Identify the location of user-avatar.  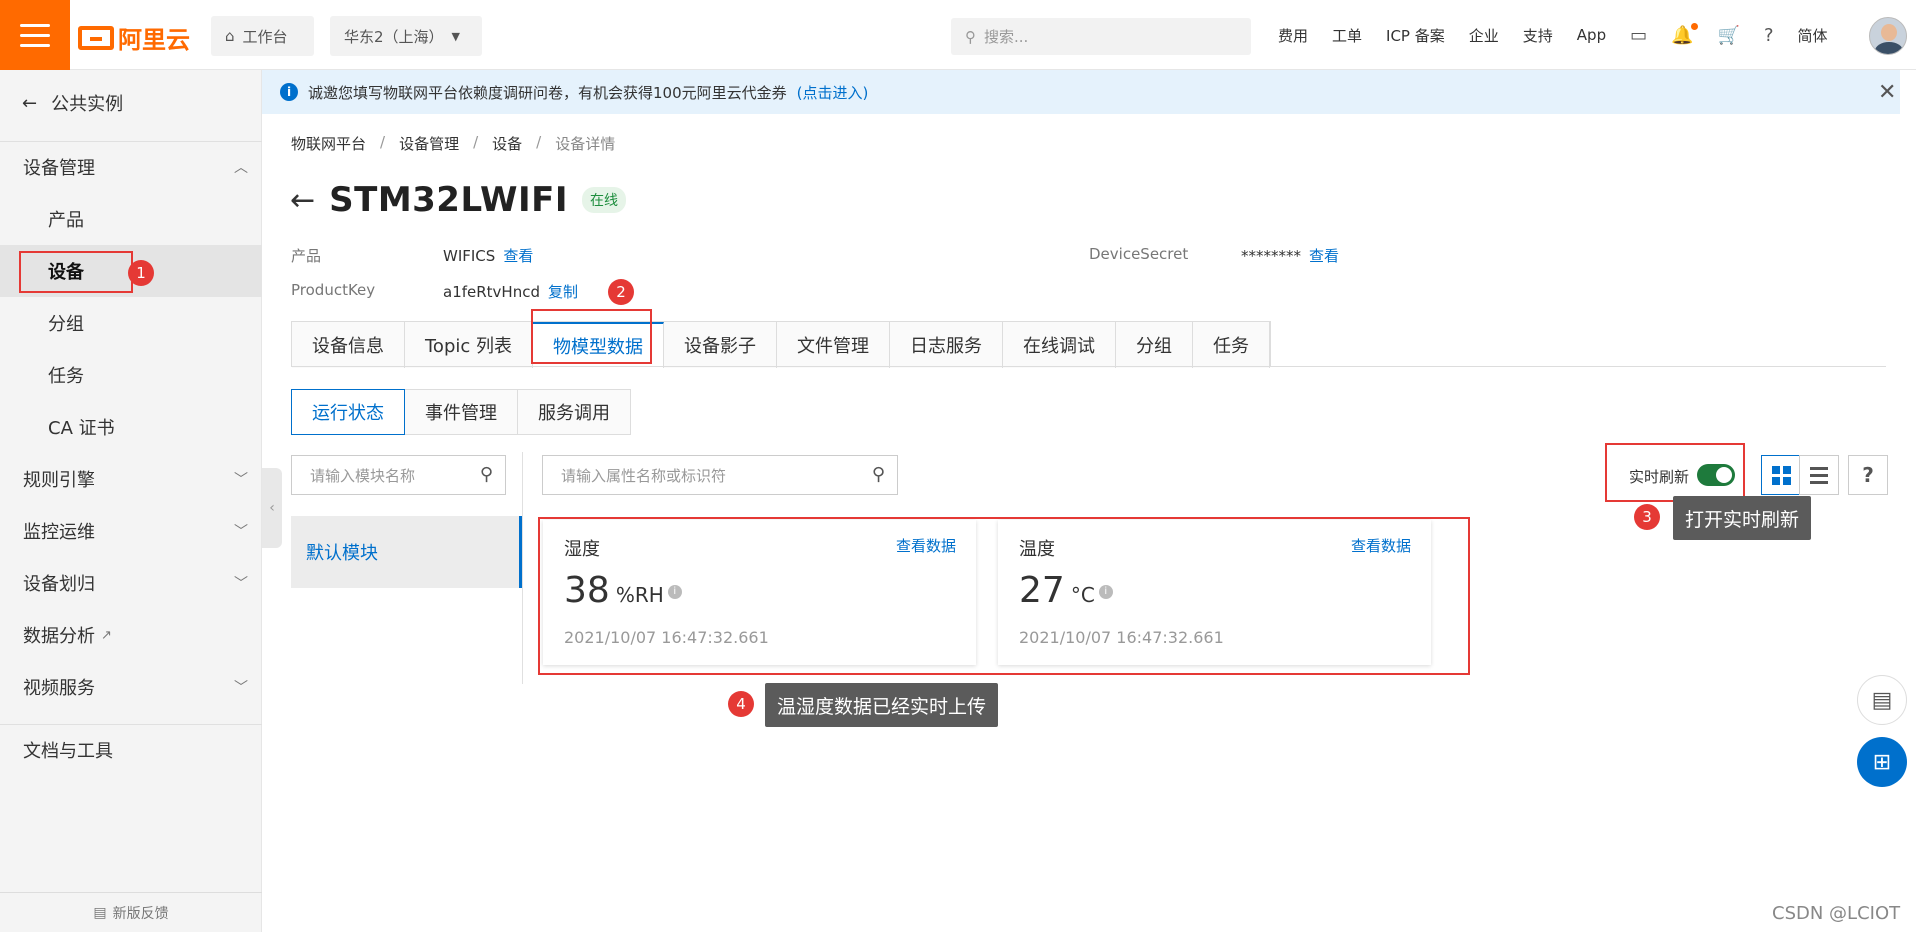
(1888, 36).